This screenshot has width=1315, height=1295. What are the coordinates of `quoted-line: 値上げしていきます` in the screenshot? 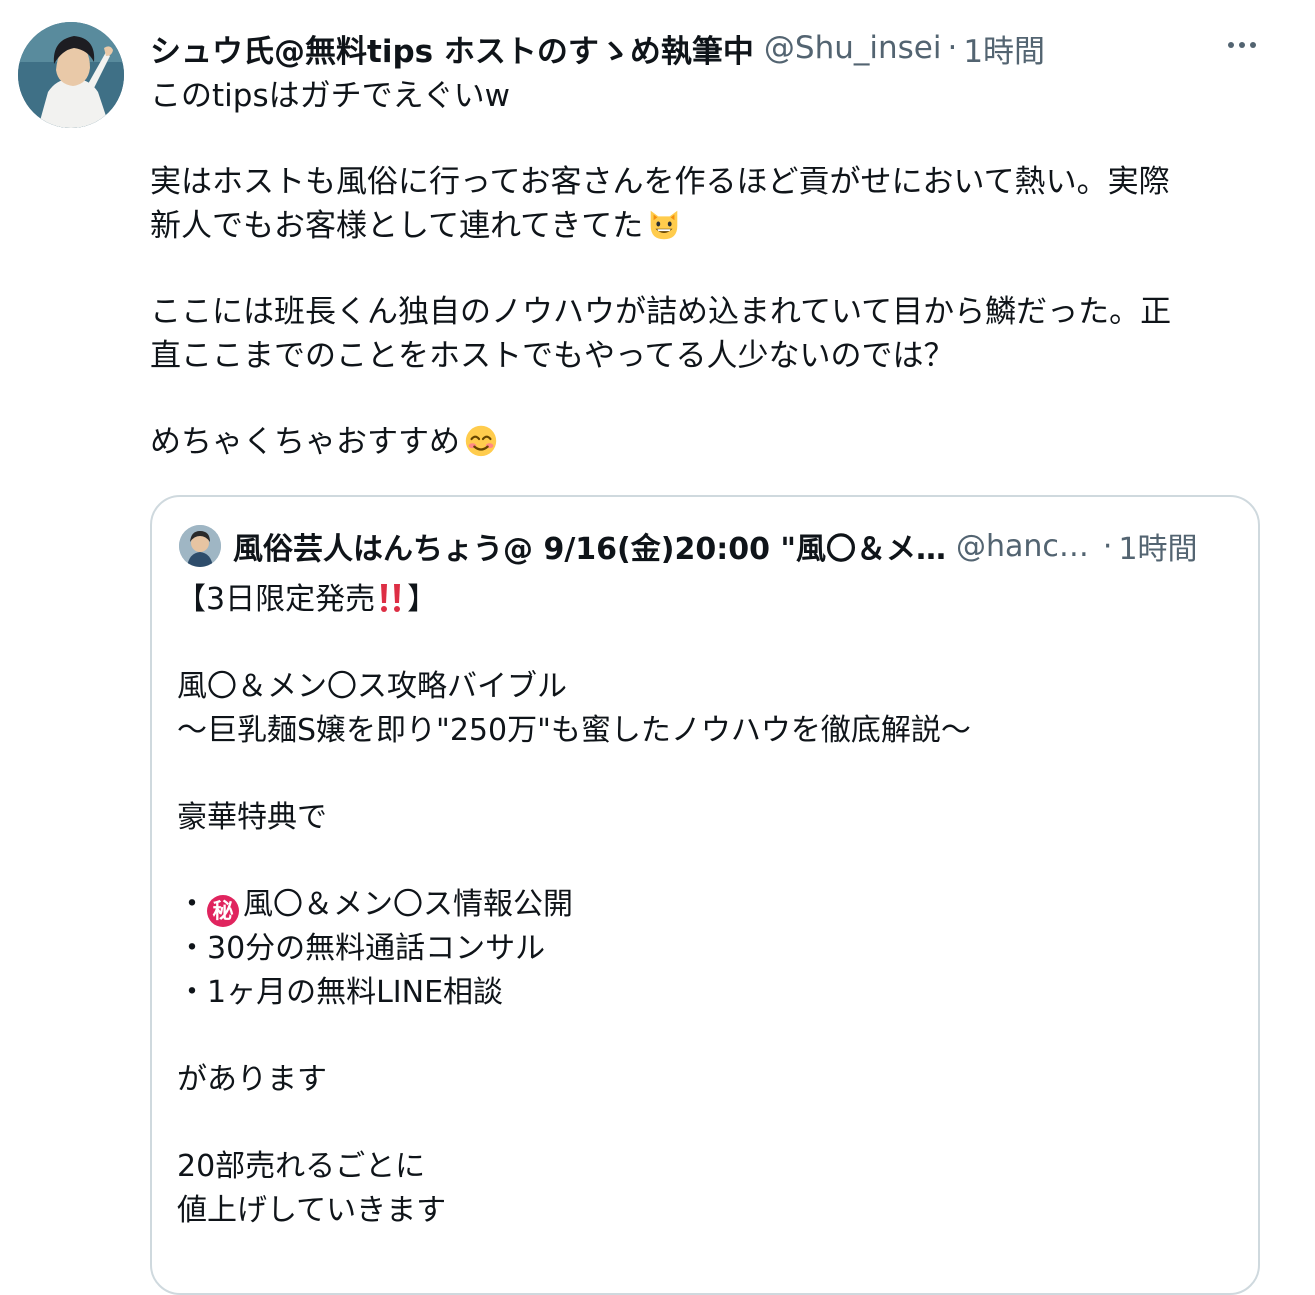 It's located at (312, 1210).